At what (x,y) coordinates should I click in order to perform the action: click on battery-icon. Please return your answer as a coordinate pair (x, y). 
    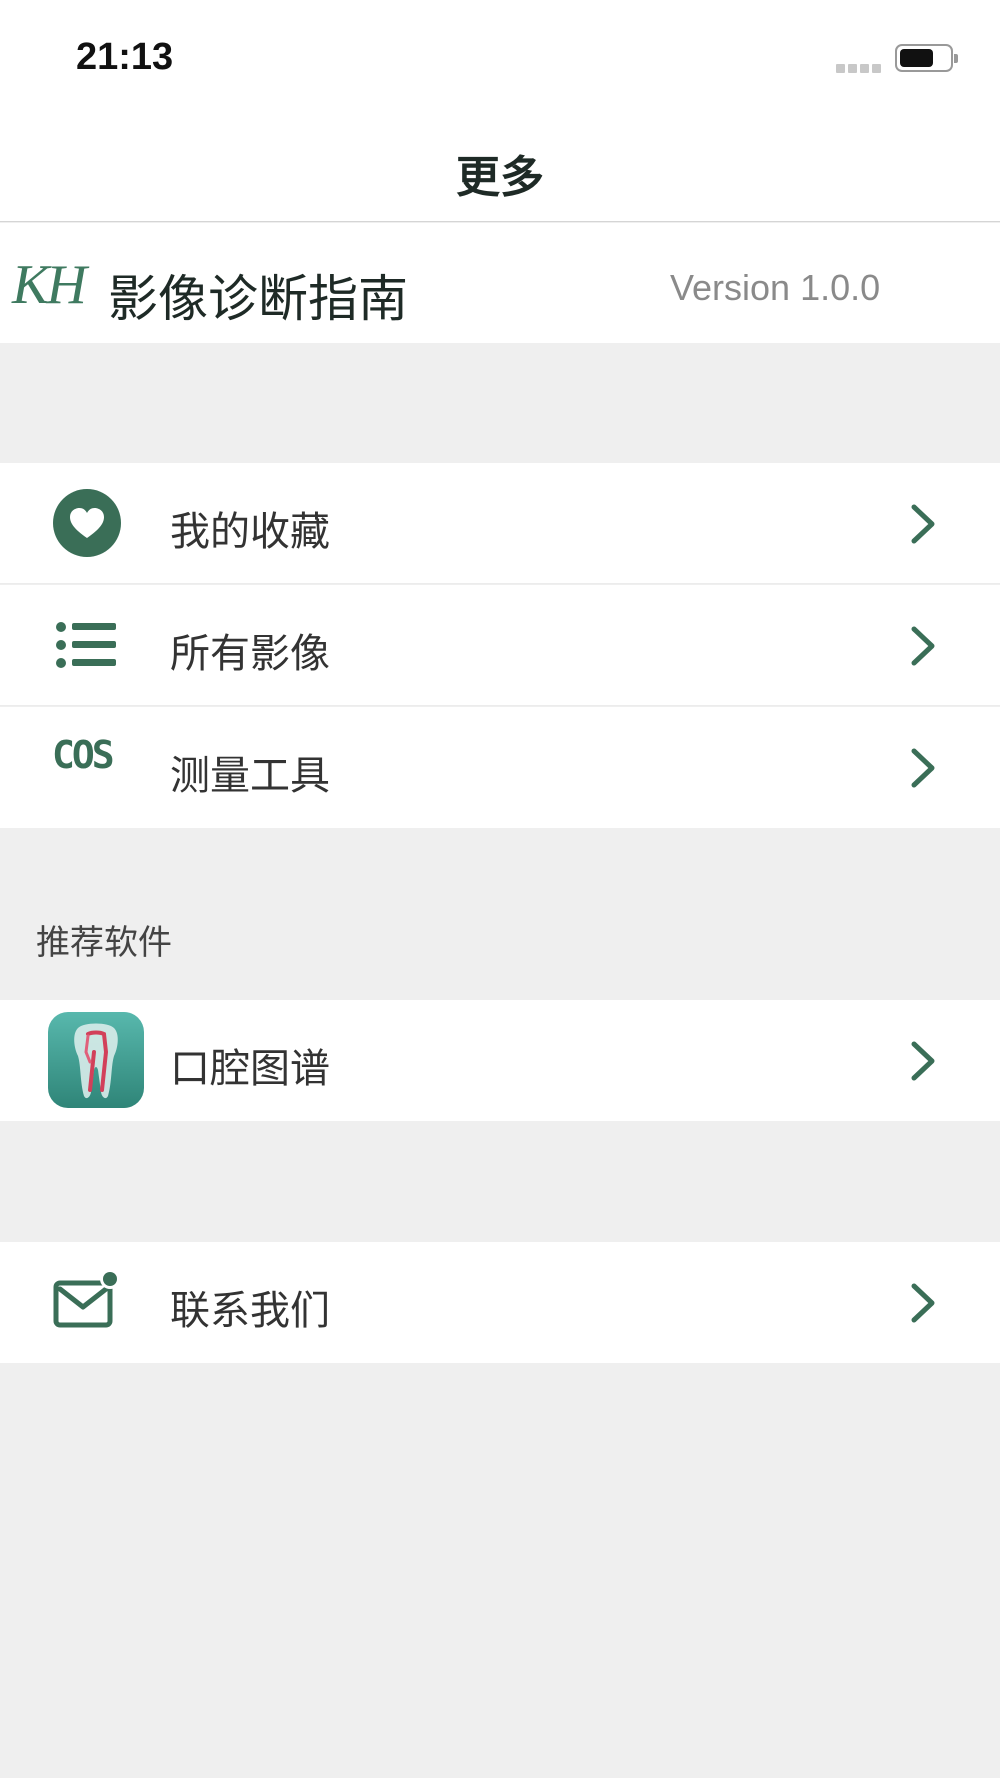
    Looking at the image, I should click on (926, 58).